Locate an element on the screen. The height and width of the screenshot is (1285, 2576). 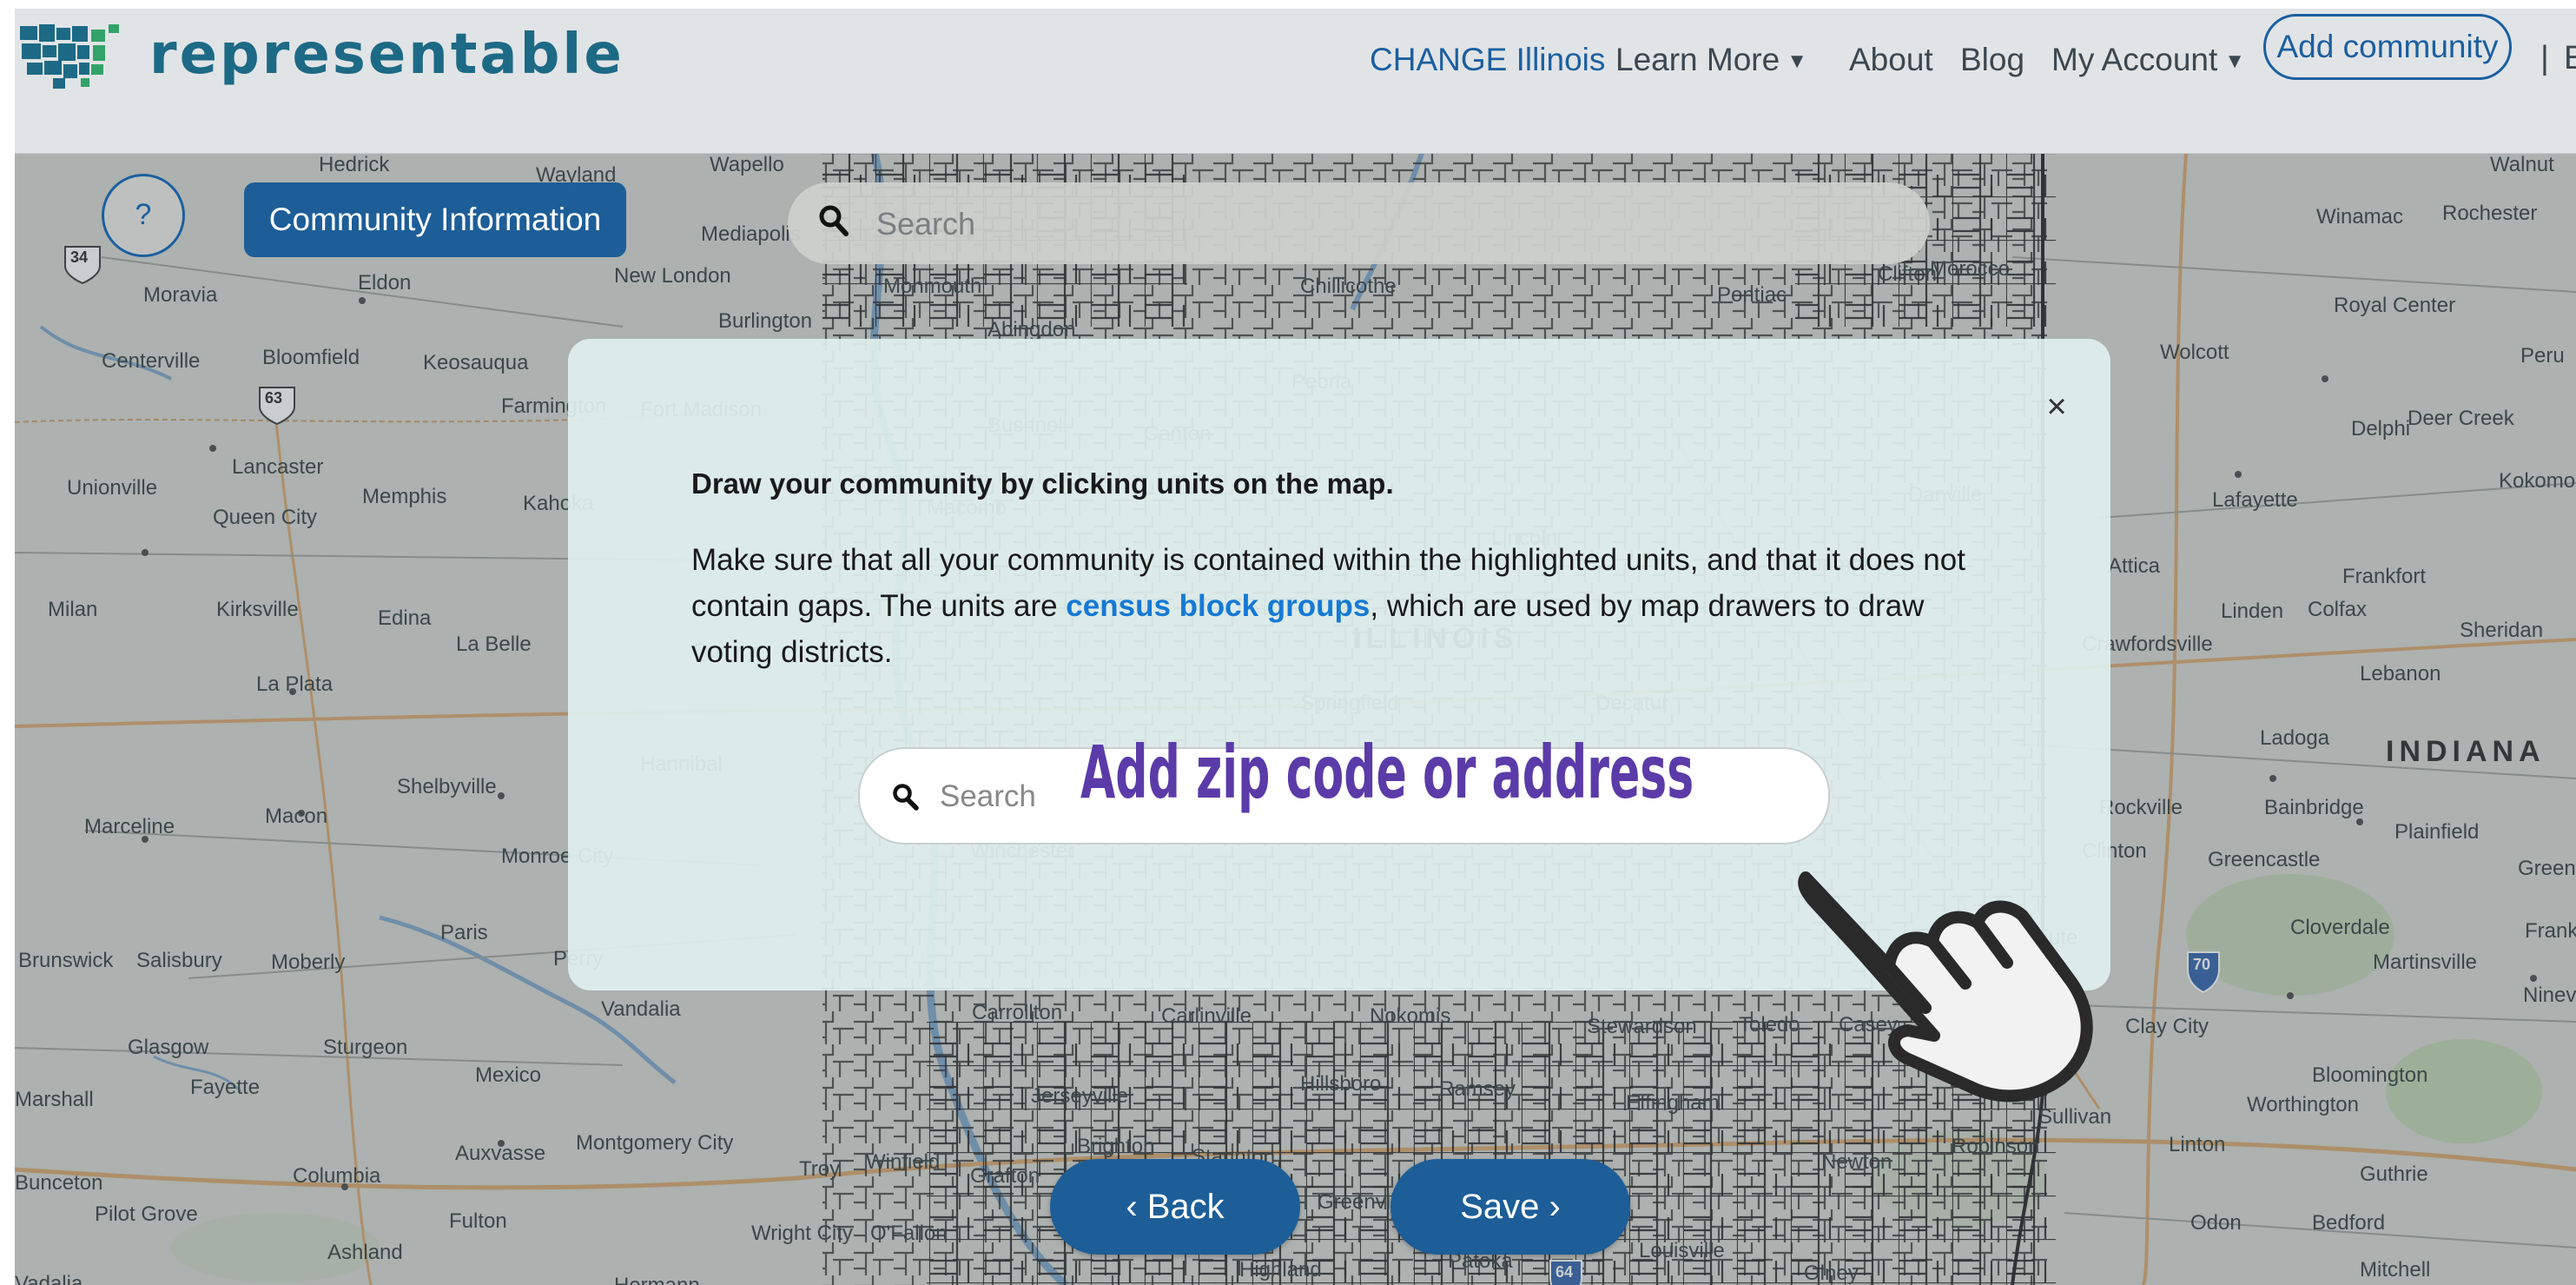
logo-map-icon is located at coordinates (69, 56).